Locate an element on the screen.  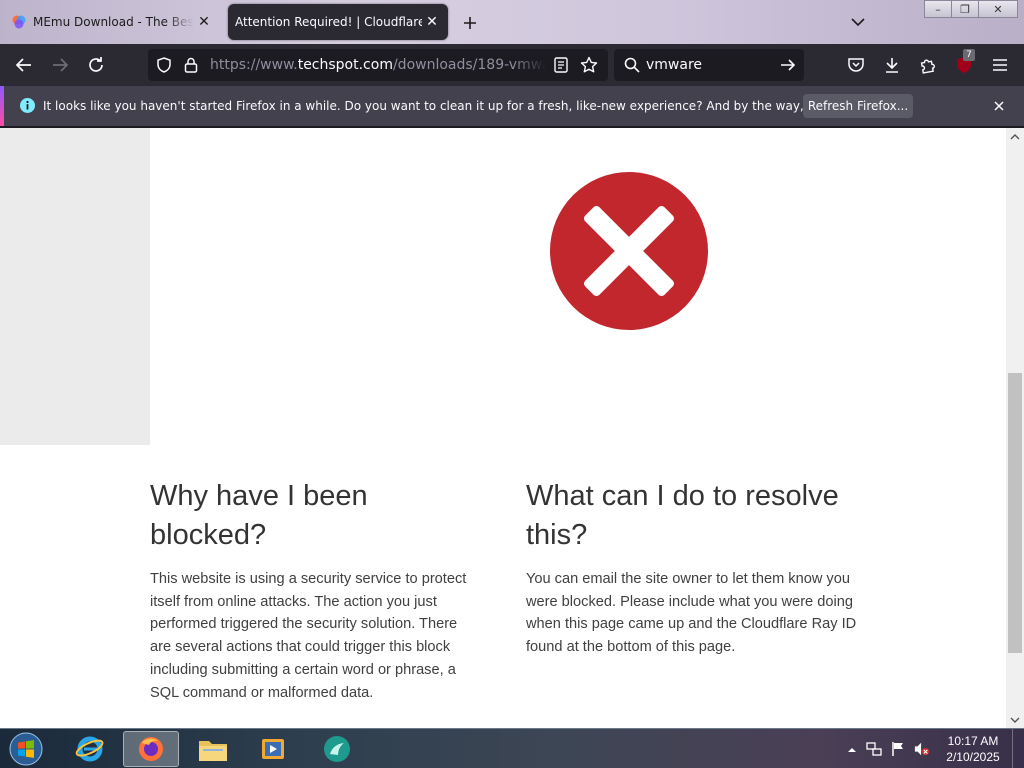
scroll-up-button is located at coordinates (1015, 136).